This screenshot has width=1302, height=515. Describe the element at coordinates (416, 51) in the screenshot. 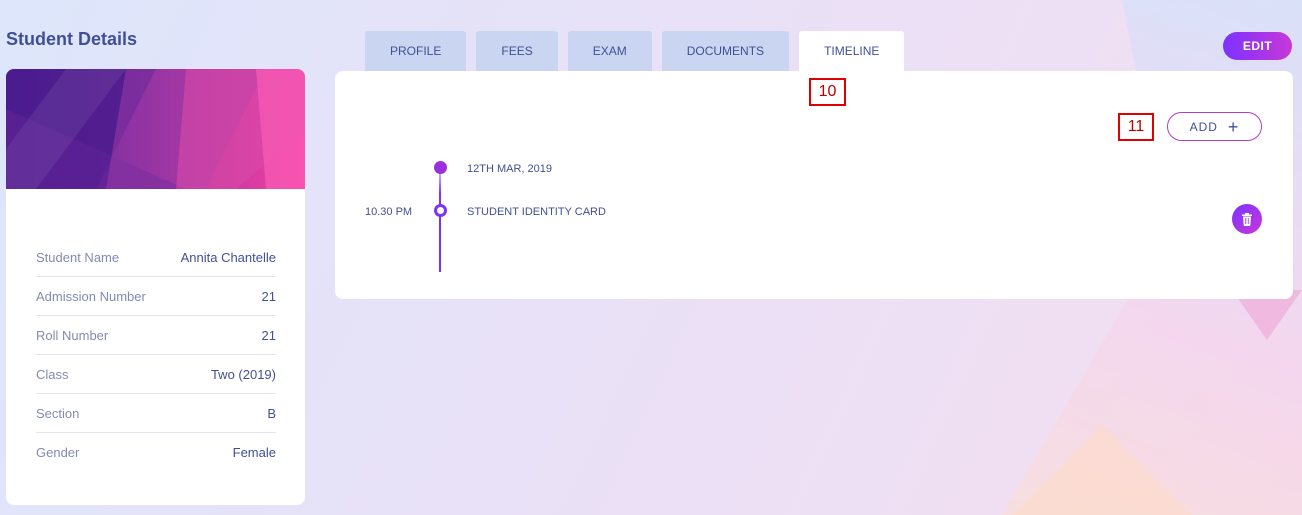

I see `tab-profile: PROFILE` at that location.